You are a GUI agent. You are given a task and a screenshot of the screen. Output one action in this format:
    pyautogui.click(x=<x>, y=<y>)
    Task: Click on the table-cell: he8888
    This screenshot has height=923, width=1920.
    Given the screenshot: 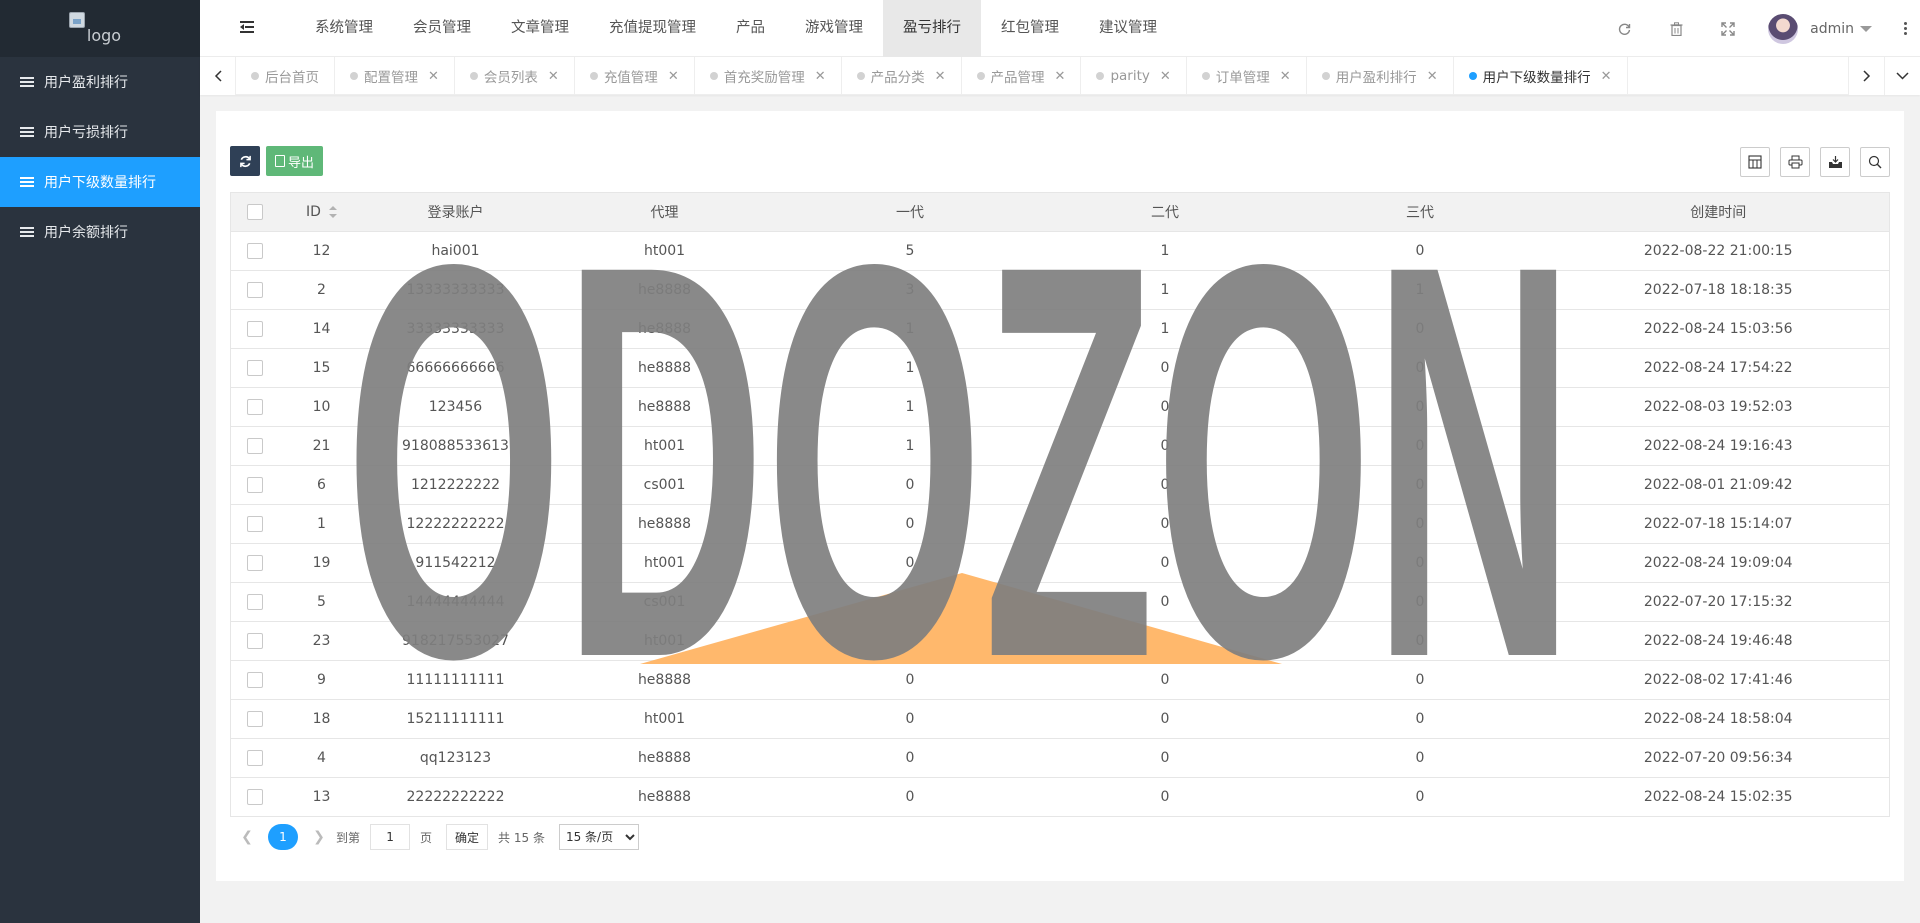 What is the action you would take?
    pyautogui.click(x=664, y=290)
    